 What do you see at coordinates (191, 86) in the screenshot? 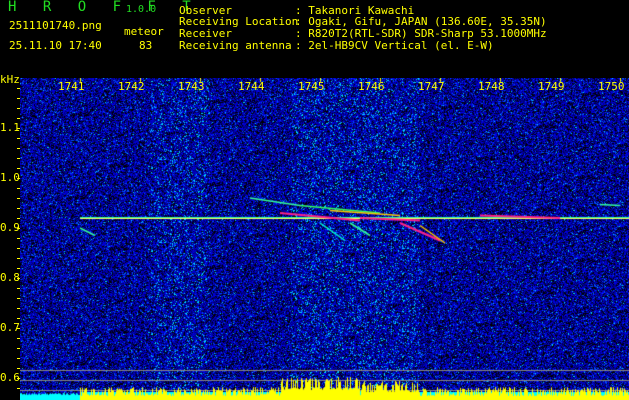
I see `x-tick-label: 1743` at bounding box center [191, 86].